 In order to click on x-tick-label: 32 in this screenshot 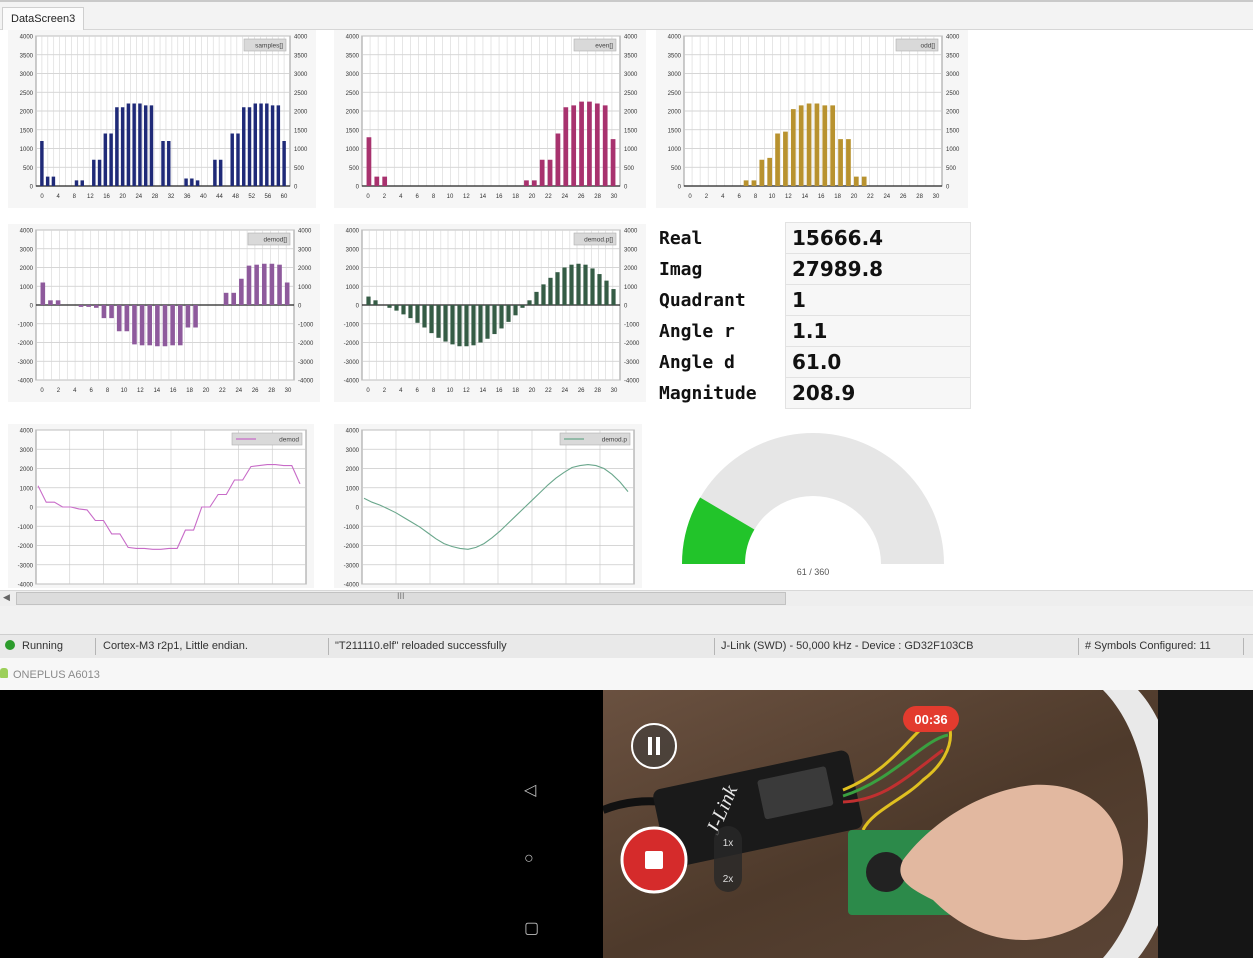, I will do `click(171, 197)`.